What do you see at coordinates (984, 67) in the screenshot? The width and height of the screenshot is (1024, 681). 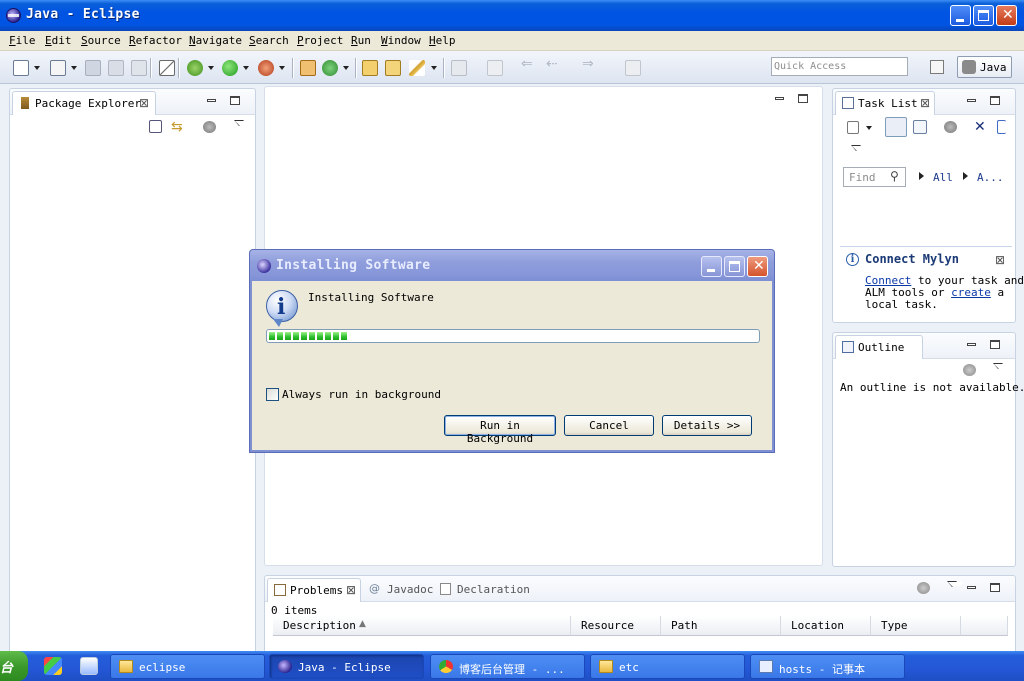 I see `java-perspective-button: Java` at bounding box center [984, 67].